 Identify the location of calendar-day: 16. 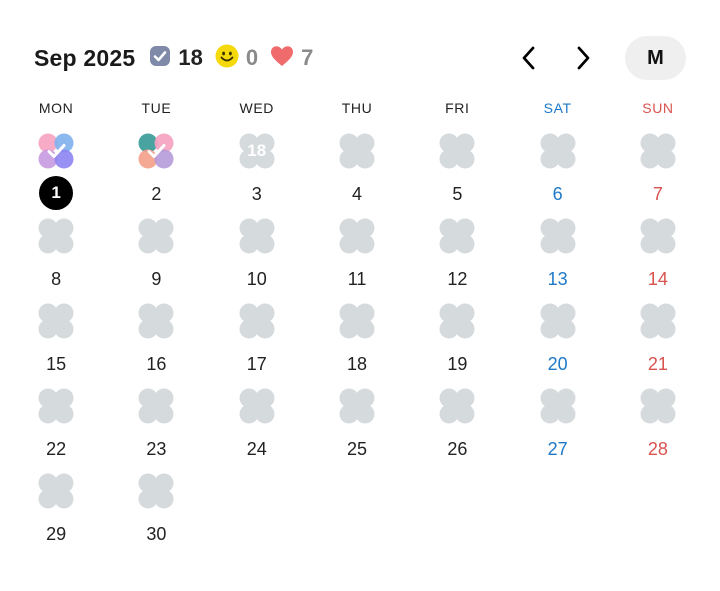
(156, 344).